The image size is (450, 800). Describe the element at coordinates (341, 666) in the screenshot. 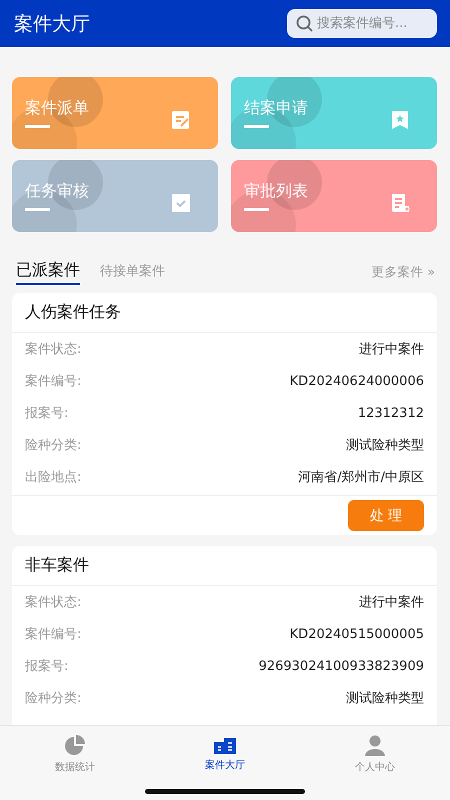

I see `field-value: 92693024100933823909` at that location.